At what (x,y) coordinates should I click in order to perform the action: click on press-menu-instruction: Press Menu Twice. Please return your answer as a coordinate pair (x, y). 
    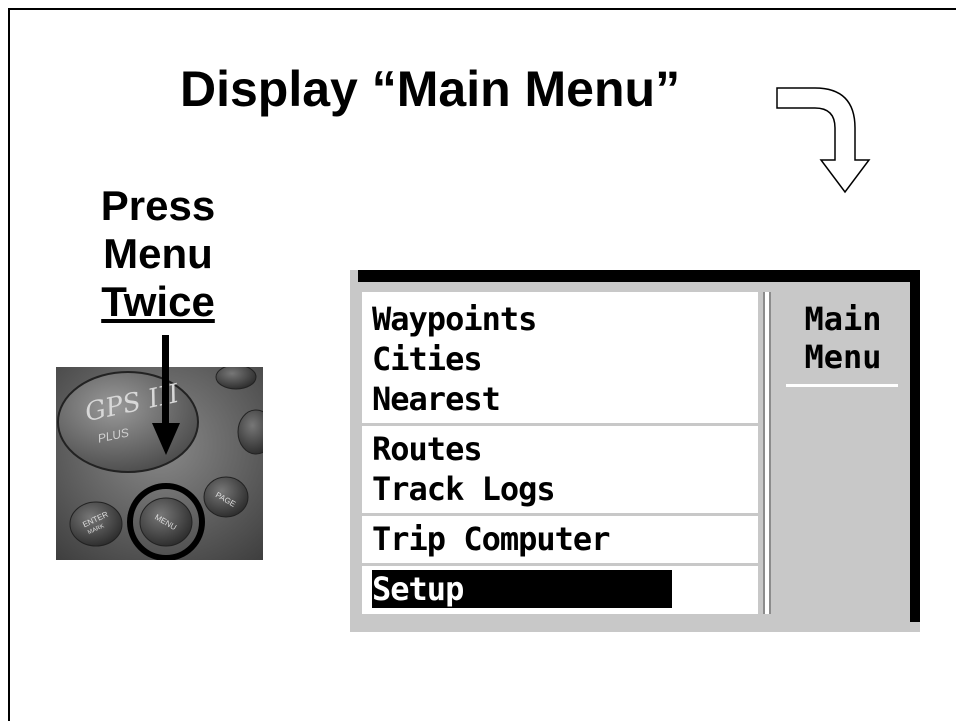
    Looking at the image, I should click on (158, 254).